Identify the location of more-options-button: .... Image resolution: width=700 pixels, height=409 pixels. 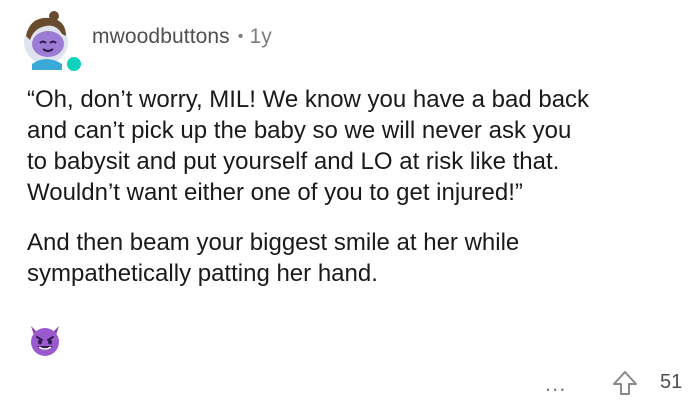
(555, 384).